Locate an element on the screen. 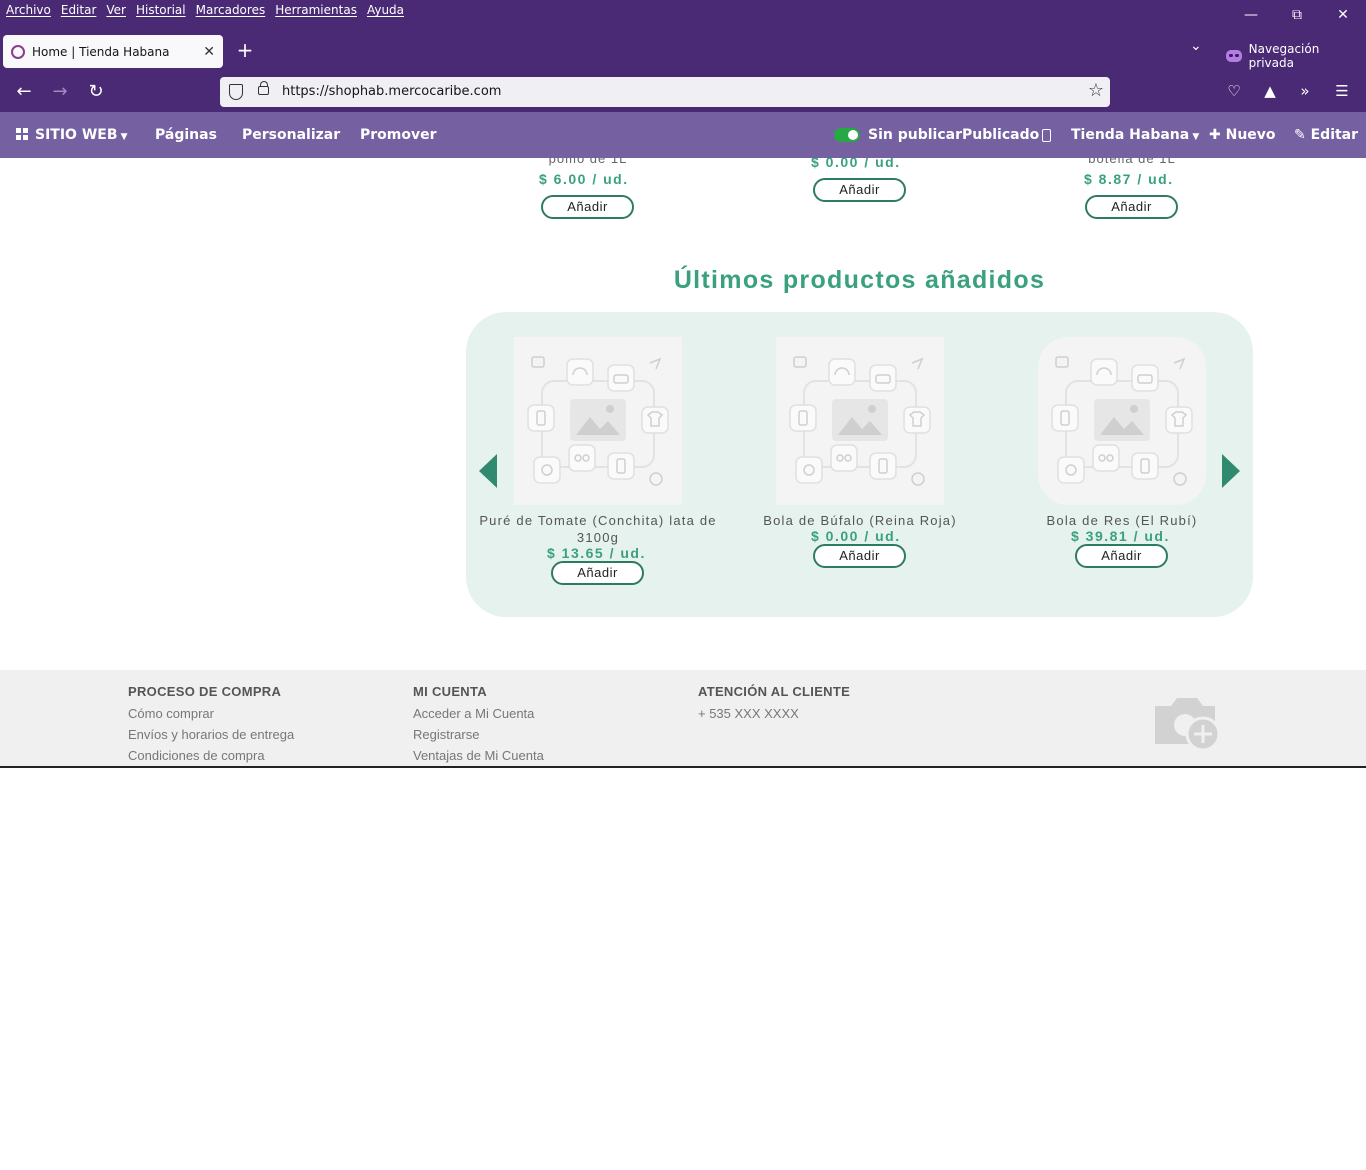  menu-ver: Ver is located at coordinates (116, 10).